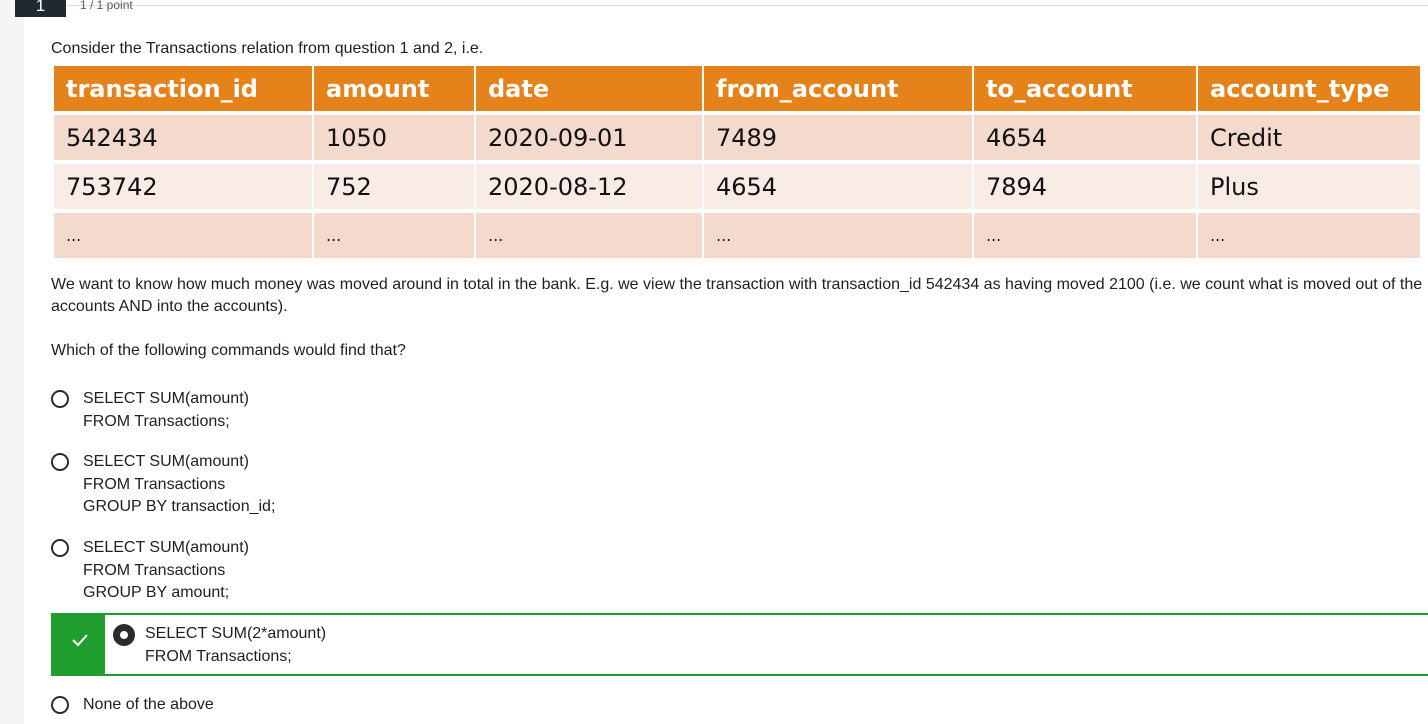 This screenshot has width=1428, height=724. Describe the element at coordinates (156, 593) in the screenshot. I see `option-line: GROUP BY amount;` at that location.